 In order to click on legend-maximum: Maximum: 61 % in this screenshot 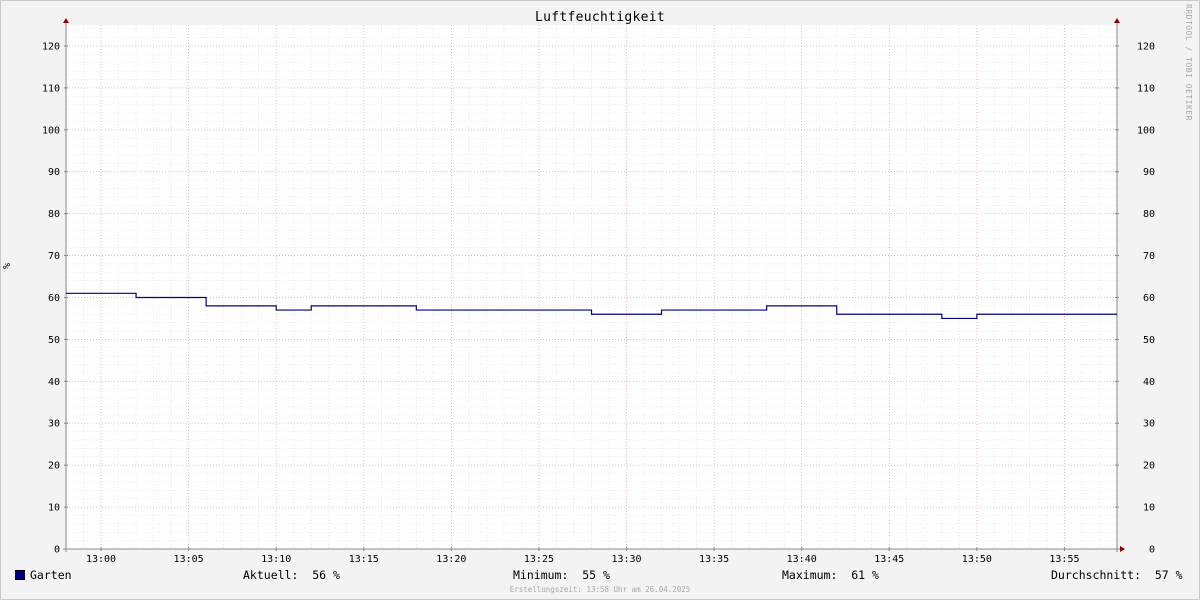, I will do `click(830, 575)`.